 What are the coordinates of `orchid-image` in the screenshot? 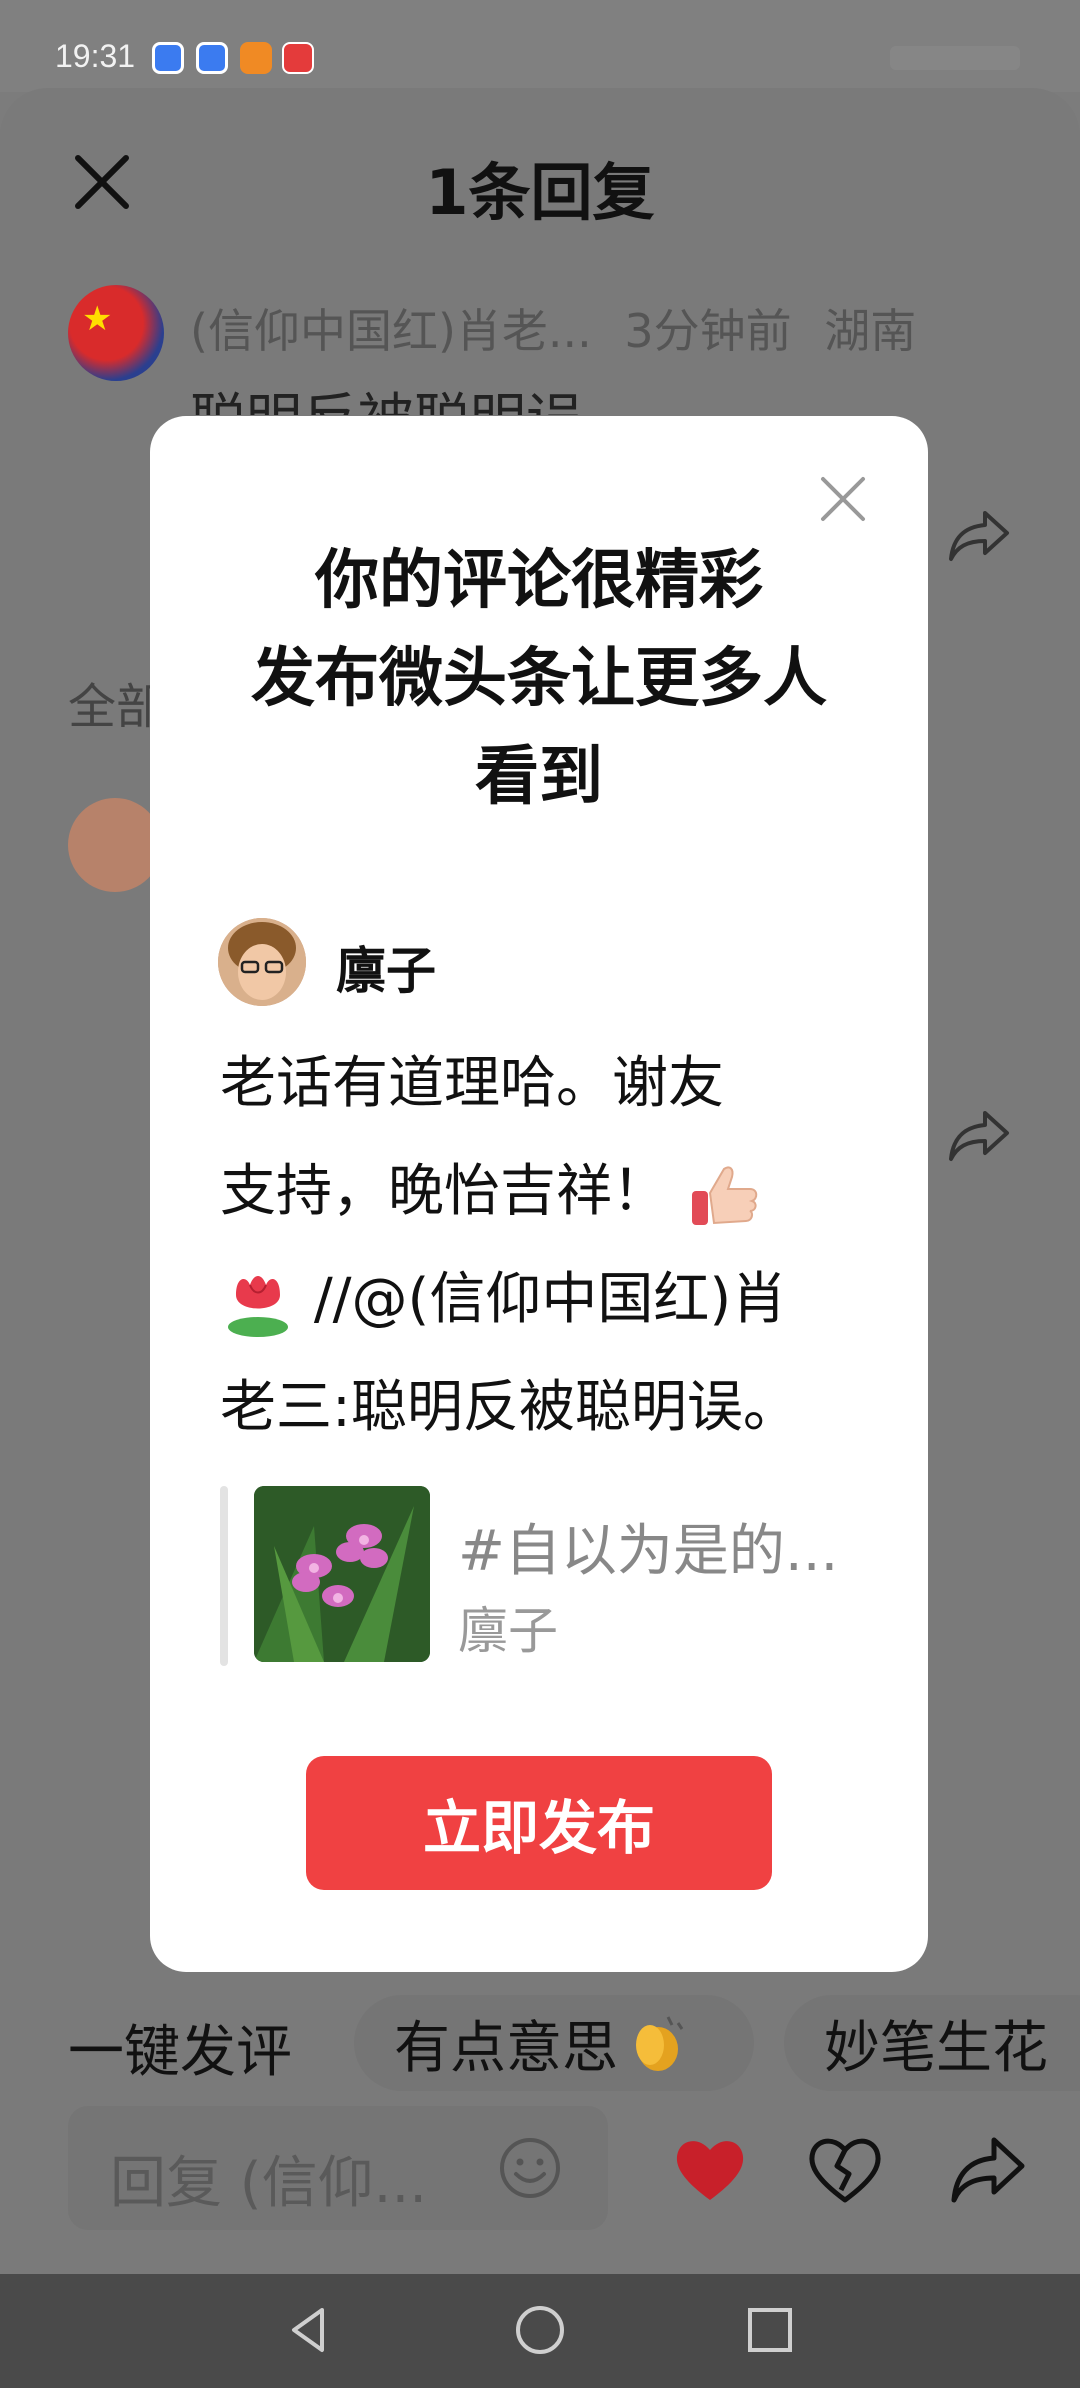 It's located at (342, 1574).